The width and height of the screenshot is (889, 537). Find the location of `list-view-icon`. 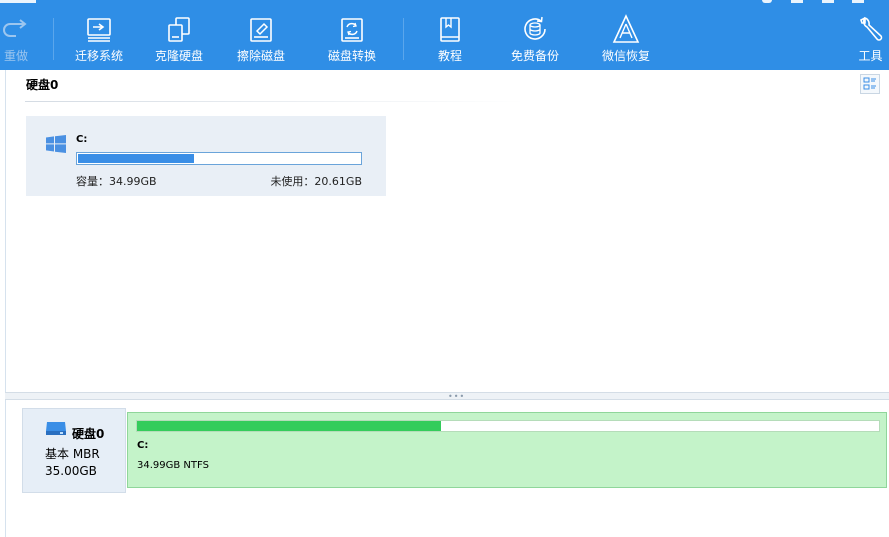

list-view-icon is located at coordinates (869, 83).